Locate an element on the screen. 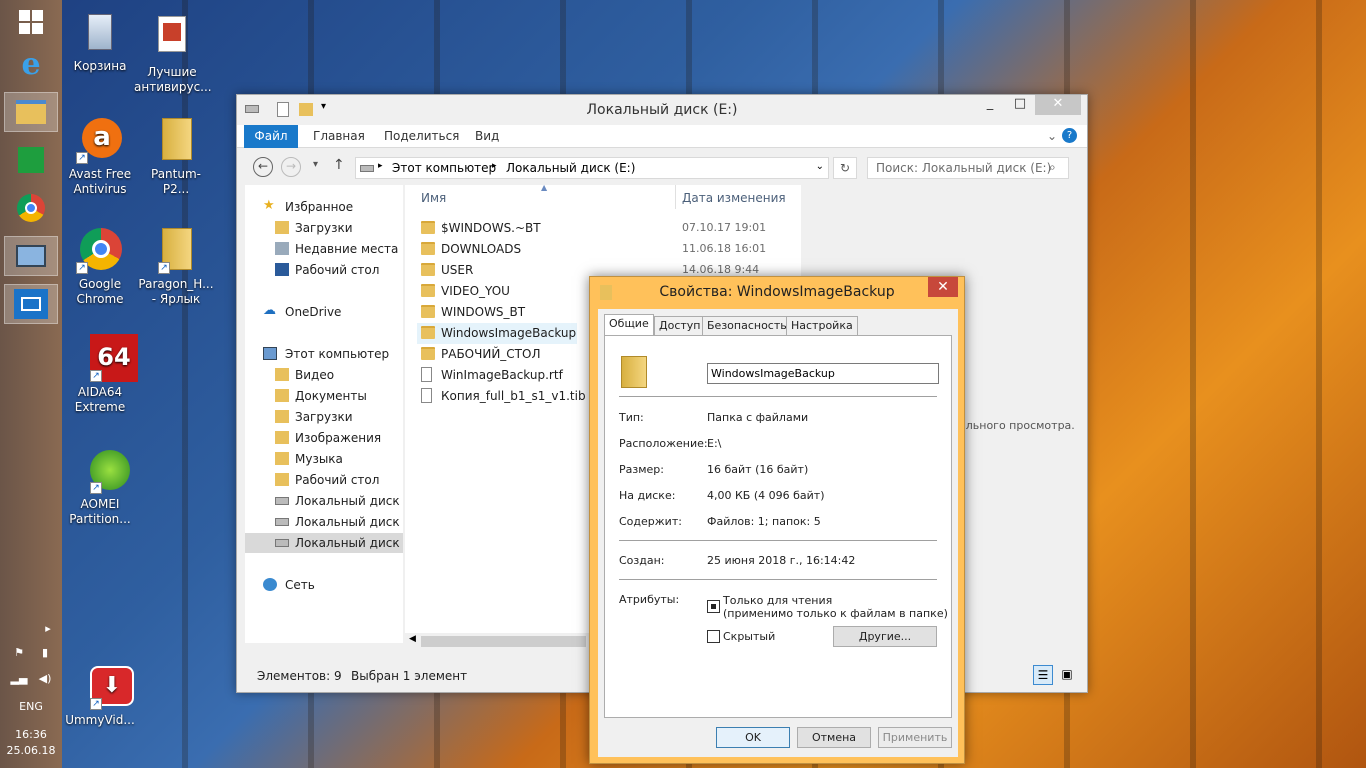 The width and height of the screenshot is (1366, 768). desktop-icon-chrome: ↗ Google Chrome is located at coordinates (100, 266).